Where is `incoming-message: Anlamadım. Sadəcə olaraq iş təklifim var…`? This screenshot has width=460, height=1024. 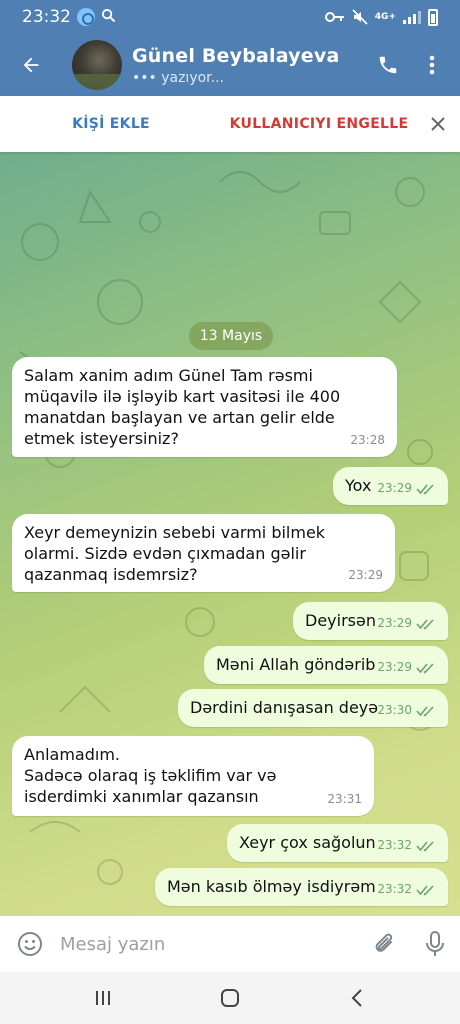 incoming-message: Anlamadım. Sadəcə olaraq iş təklifim var… is located at coordinates (193, 776).